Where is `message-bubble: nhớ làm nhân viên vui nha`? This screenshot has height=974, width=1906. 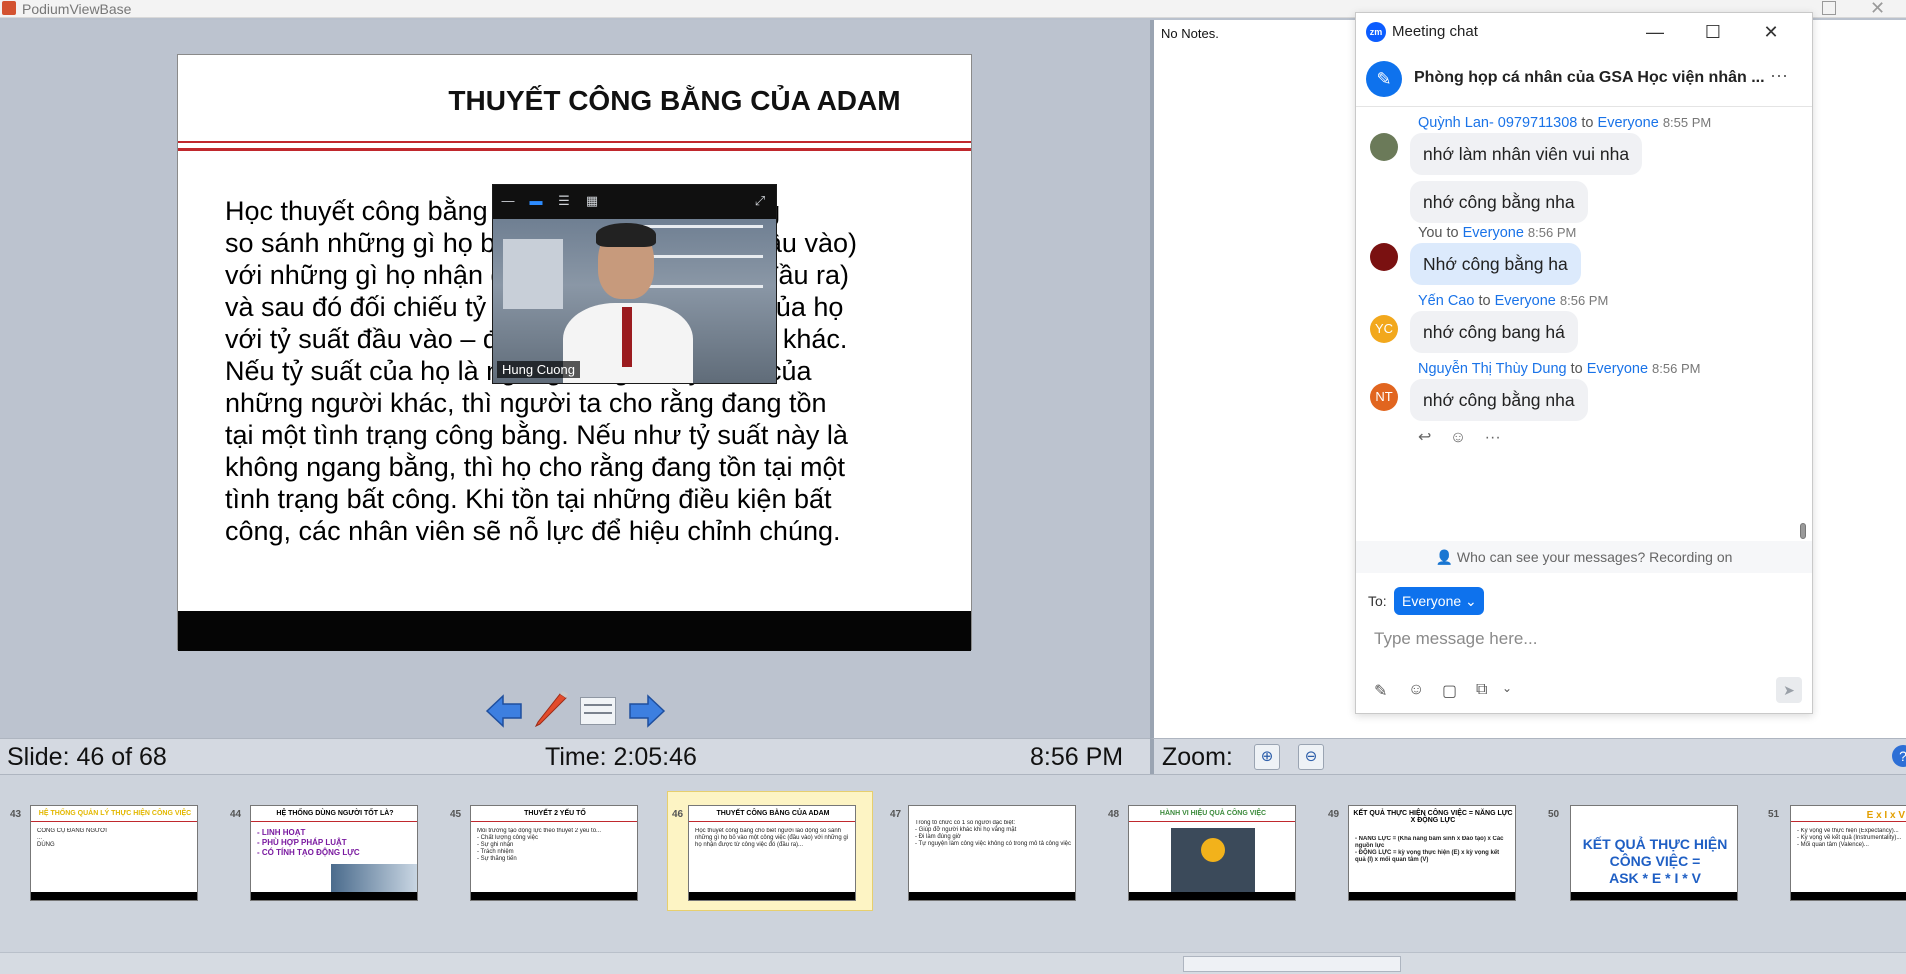 message-bubble: nhớ làm nhân viên vui nha is located at coordinates (1526, 154).